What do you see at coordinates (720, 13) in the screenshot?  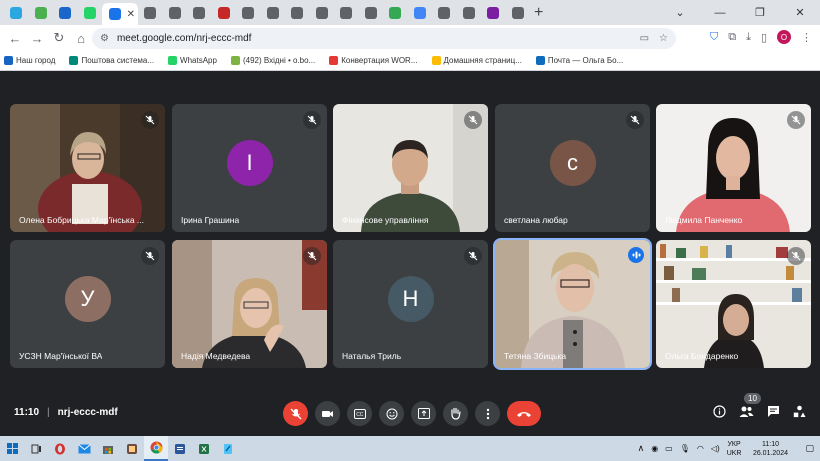 I see `minimize-icon: —` at bounding box center [720, 13].